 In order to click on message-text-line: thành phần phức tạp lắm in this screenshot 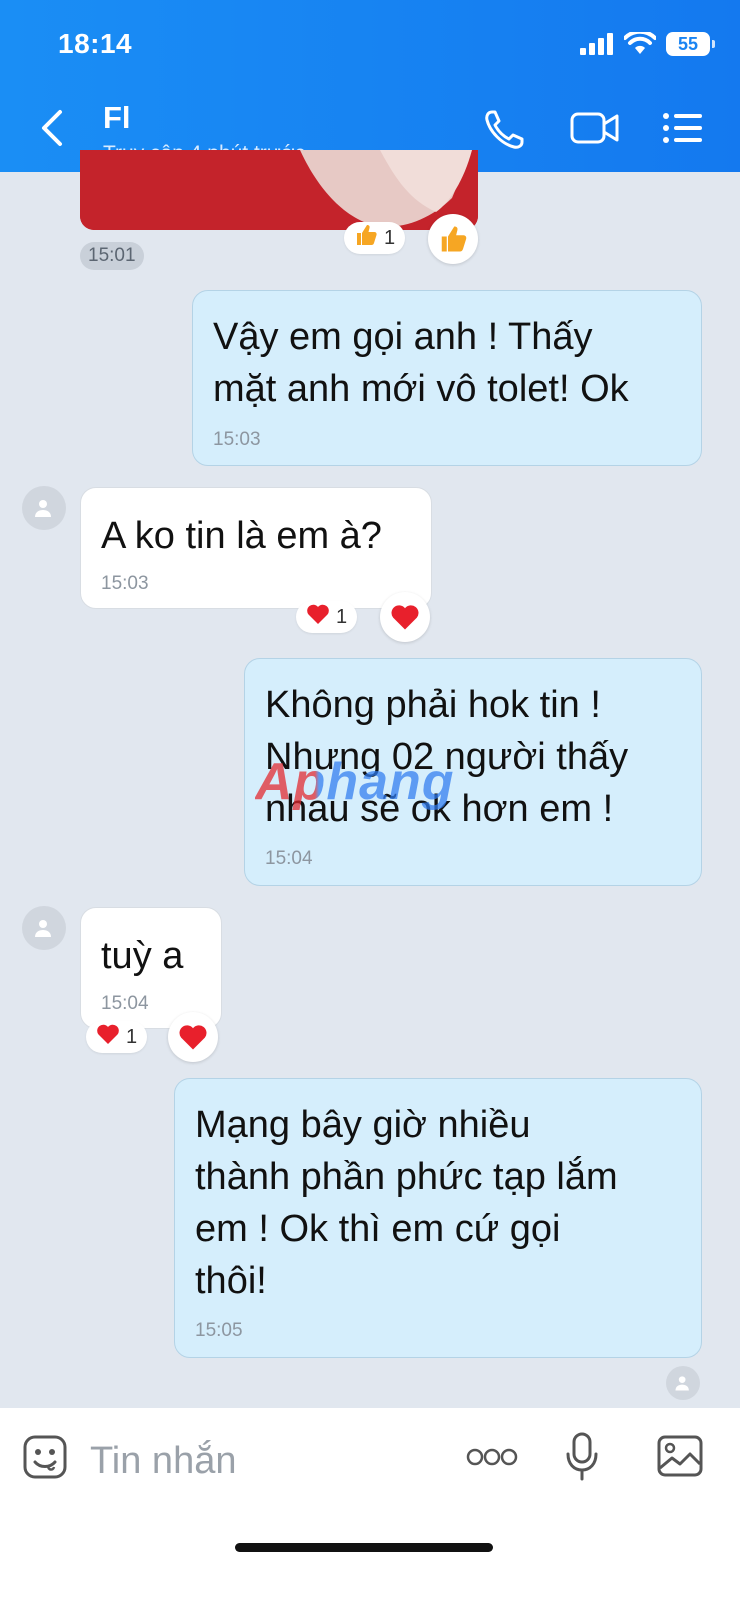, I will do `click(406, 1177)`.